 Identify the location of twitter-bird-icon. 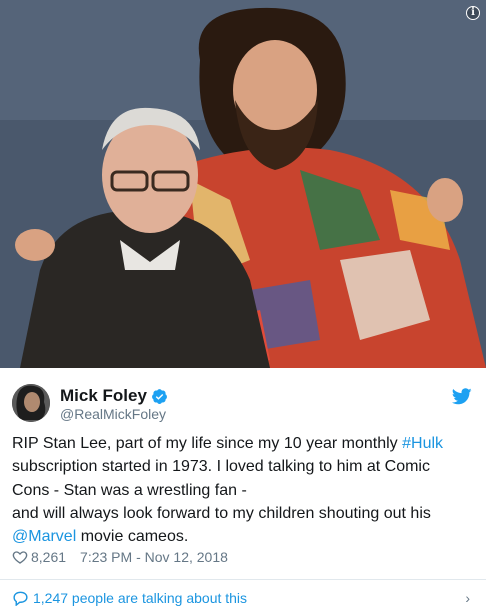
(462, 396).